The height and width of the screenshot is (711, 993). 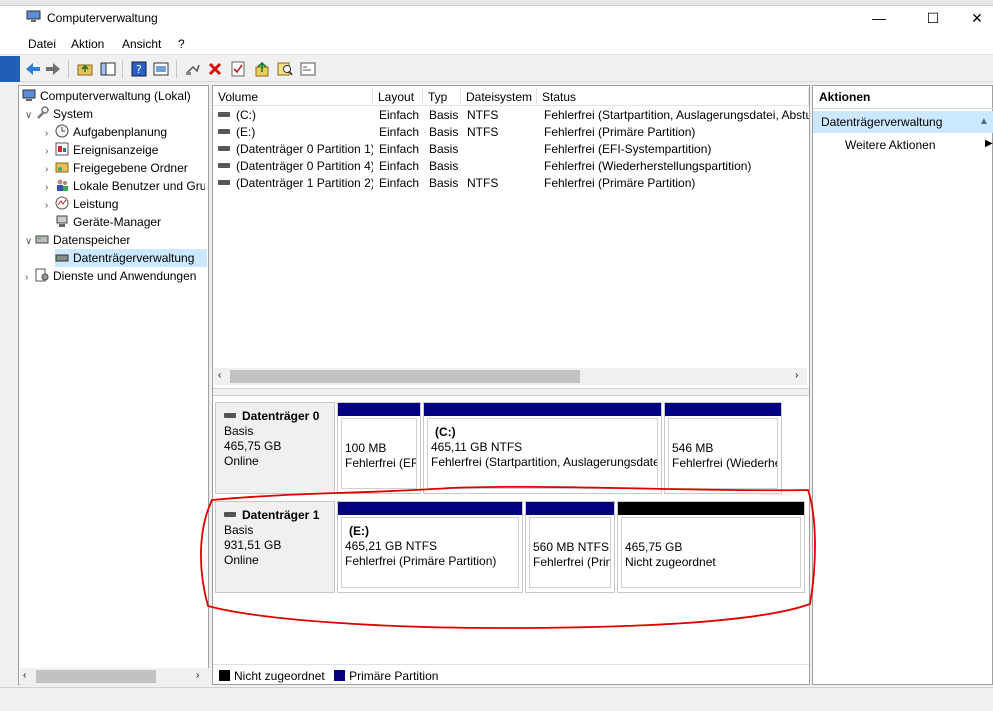 What do you see at coordinates (141, 44) in the screenshot?
I see `menu-ansicht: Ansicht` at bounding box center [141, 44].